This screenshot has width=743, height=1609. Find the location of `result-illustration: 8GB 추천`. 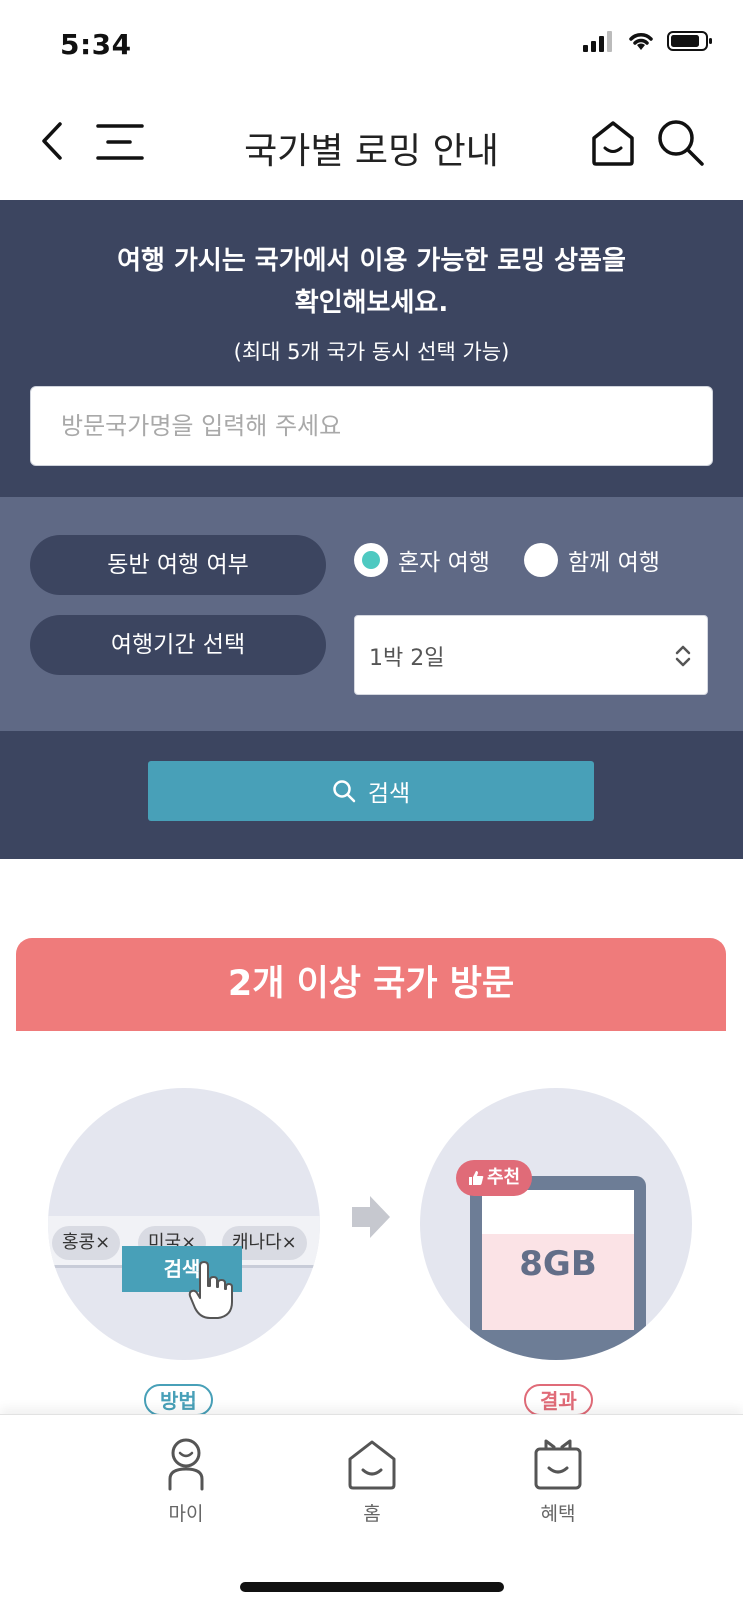

result-illustration: 8GB 추천 is located at coordinates (556, 1224).